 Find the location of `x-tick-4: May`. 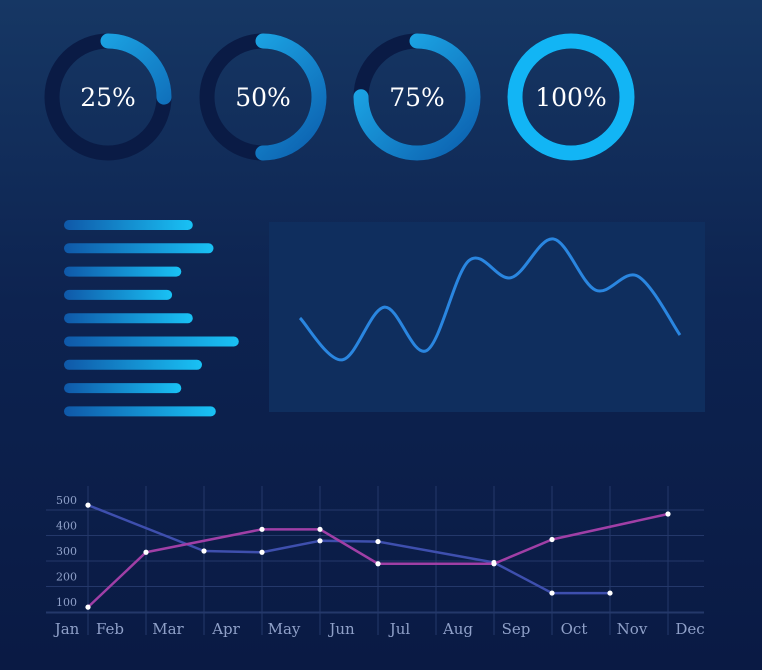

x-tick-4: May is located at coordinates (284, 629).